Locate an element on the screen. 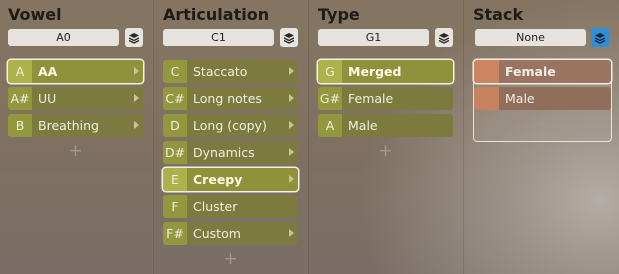  articulation-item-long-notes: C# Long notes is located at coordinates (230, 98).